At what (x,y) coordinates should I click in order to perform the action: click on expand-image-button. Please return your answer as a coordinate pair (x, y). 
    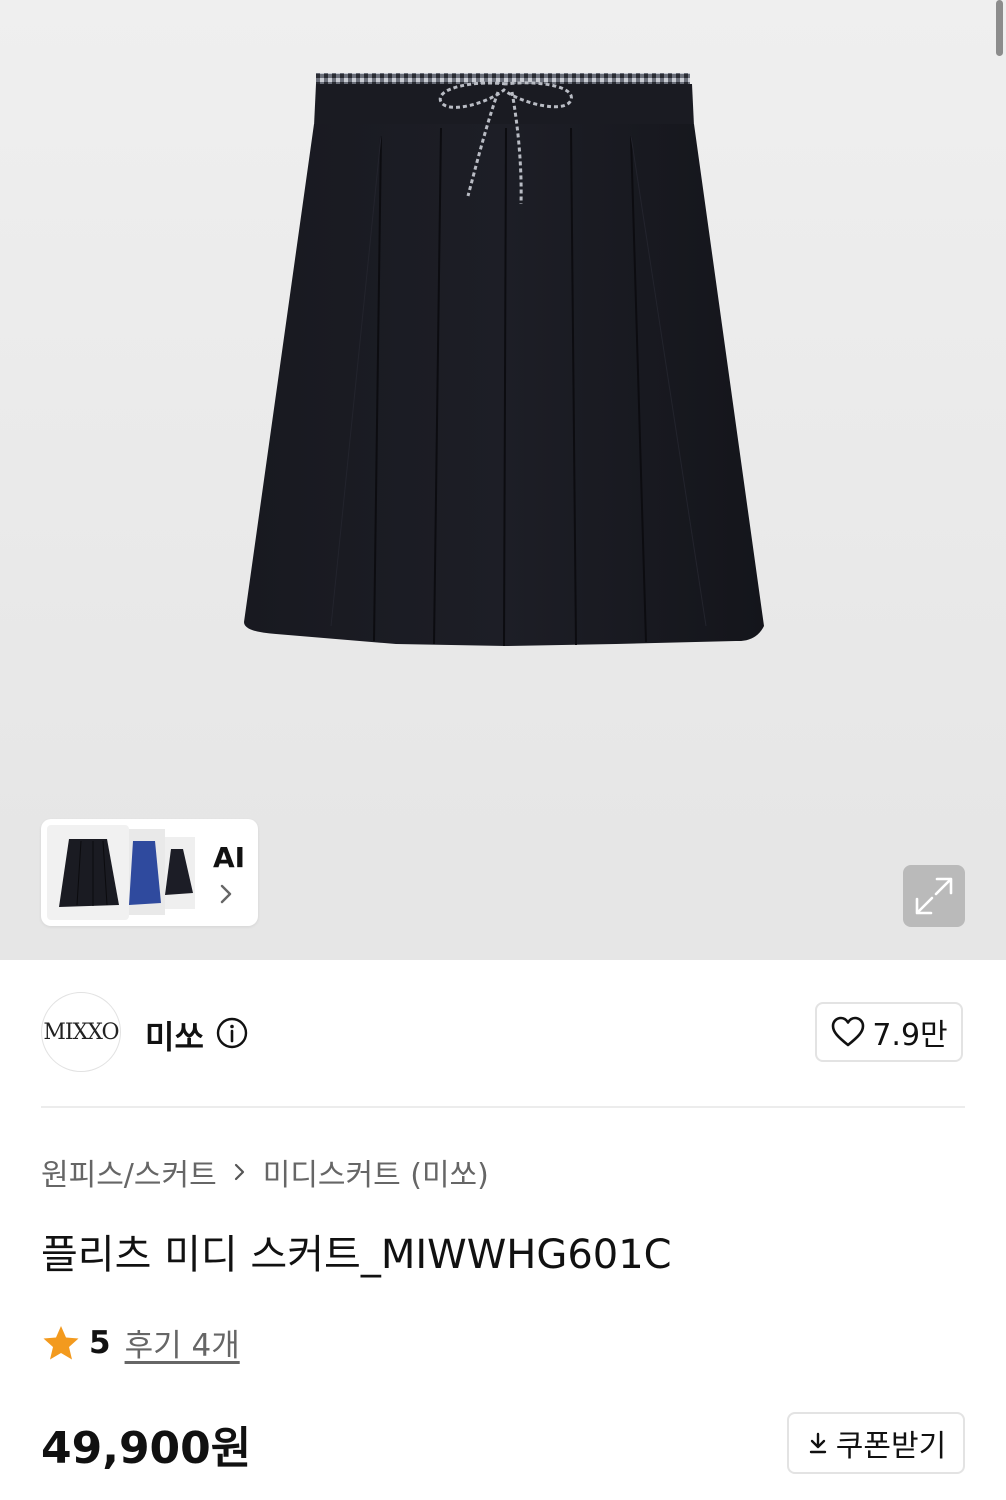
    Looking at the image, I should click on (934, 896).